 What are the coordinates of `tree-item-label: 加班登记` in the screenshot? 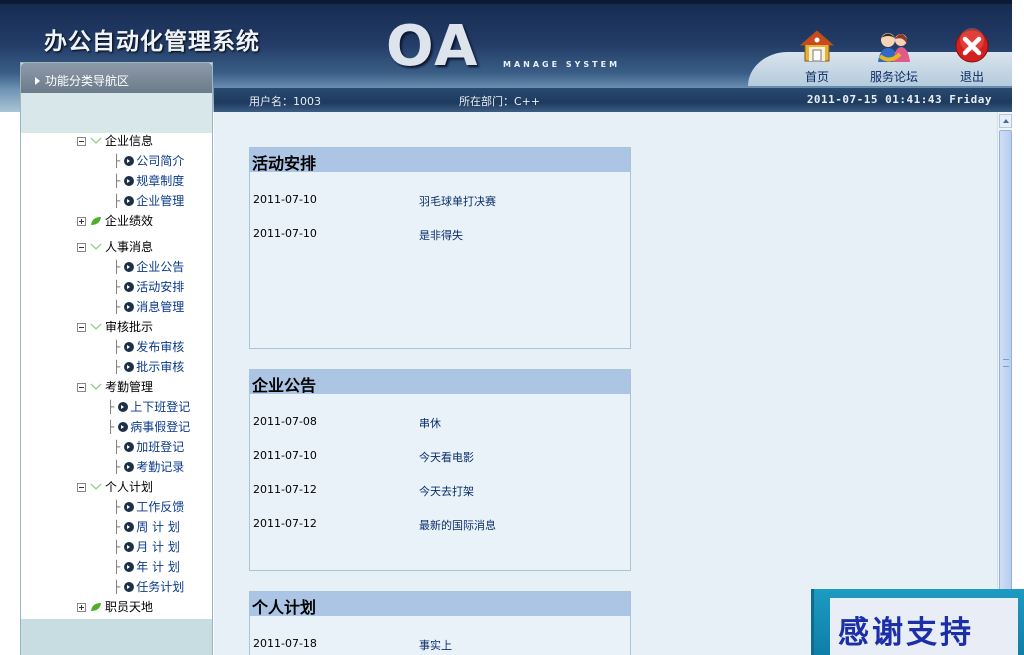 It's located at (160, 447).